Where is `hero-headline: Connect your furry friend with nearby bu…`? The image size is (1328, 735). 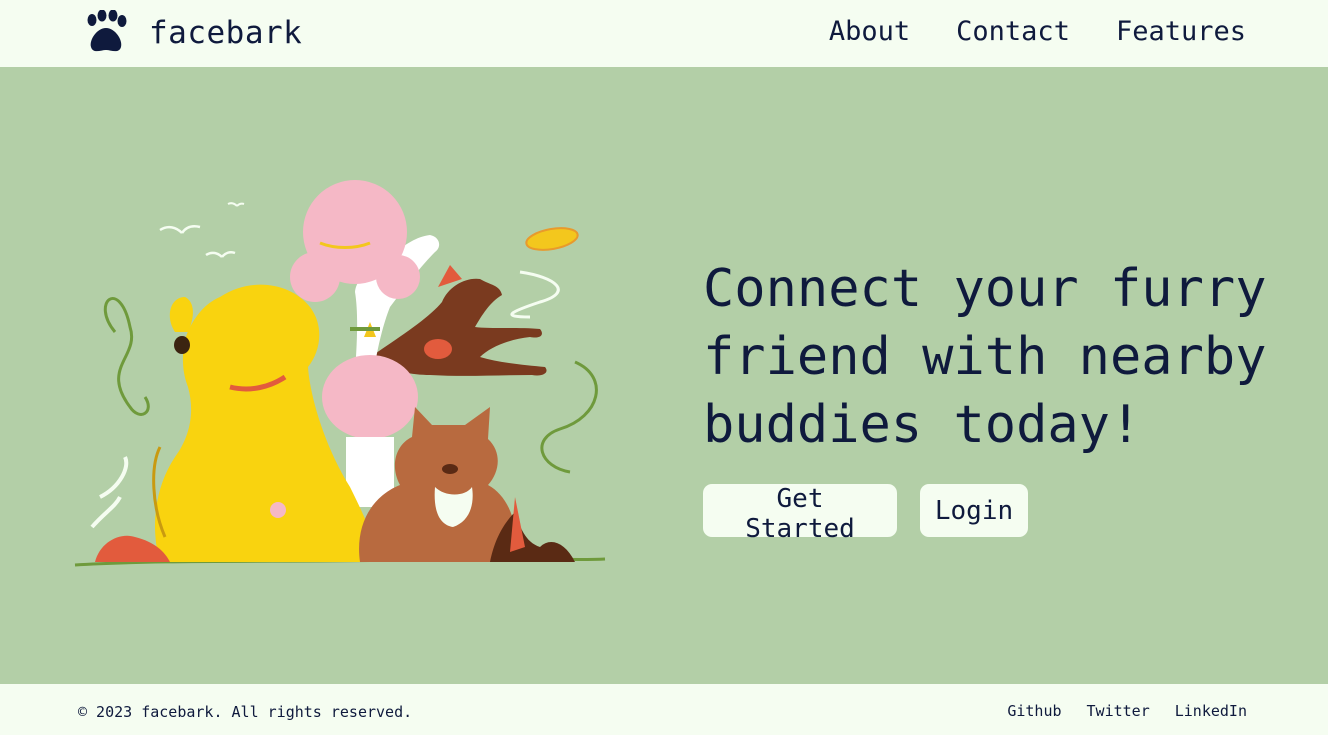
hero-headline: Connect your furry friend with nearby bu… is located at coordinates (1003, 357).